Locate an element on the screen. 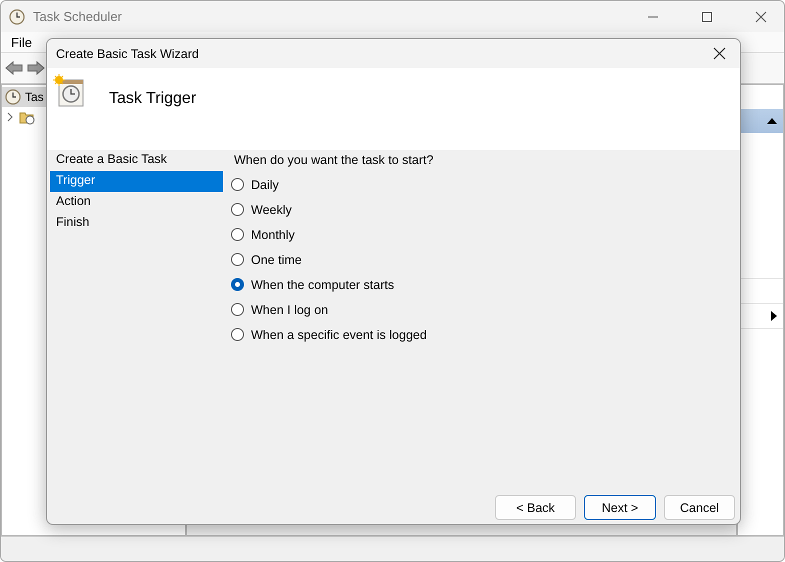  wizard-step: Trigger is located at coordinates (136, 181).